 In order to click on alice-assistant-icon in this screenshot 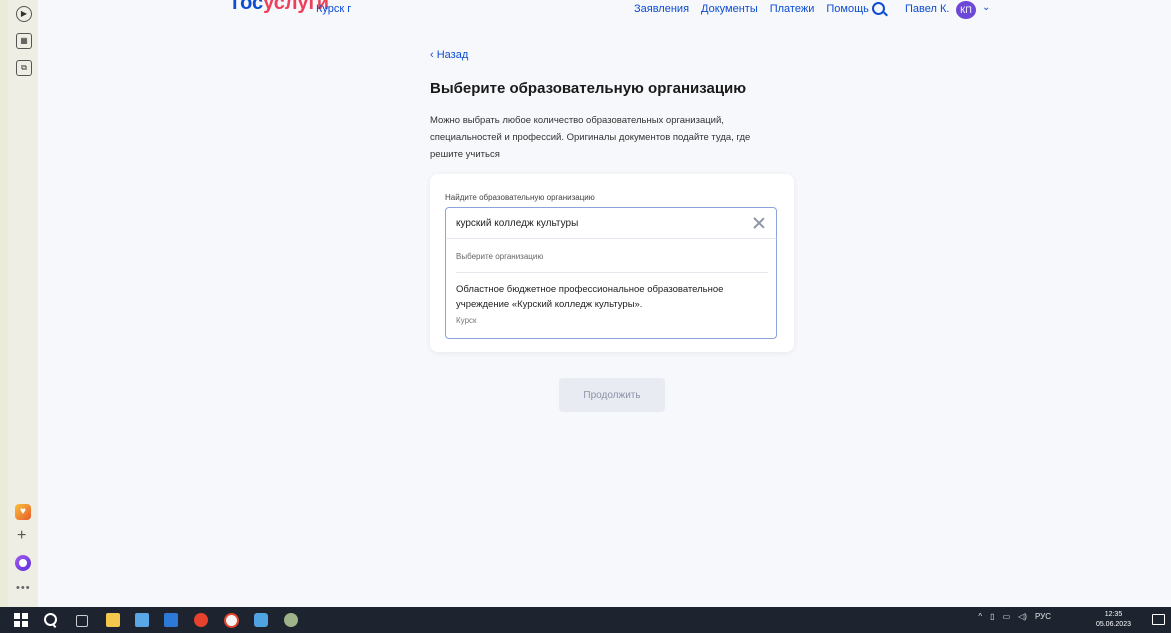, I will do `click(23, 563)`.